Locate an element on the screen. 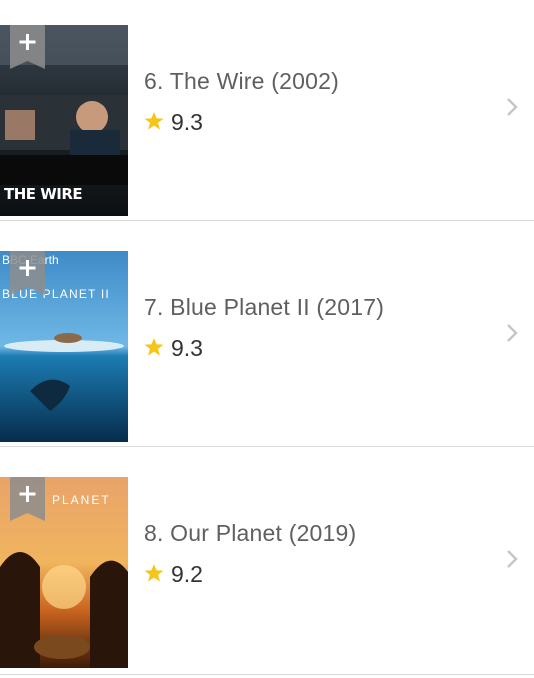  poster-title-text: THE WIRE is located at coordinates (43, 194).